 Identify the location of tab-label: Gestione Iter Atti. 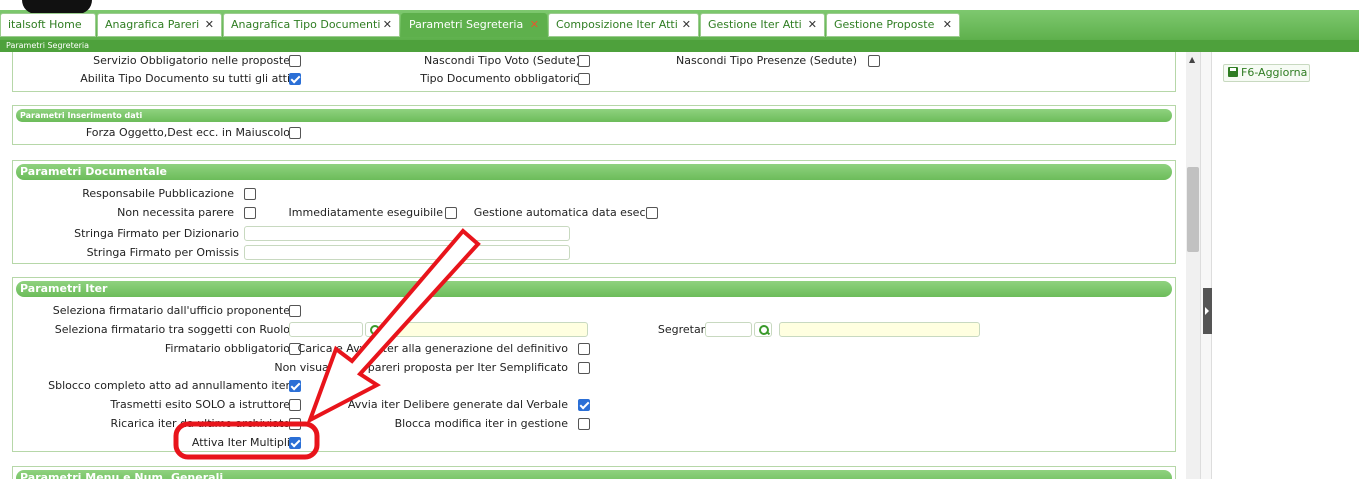
(755, 24).